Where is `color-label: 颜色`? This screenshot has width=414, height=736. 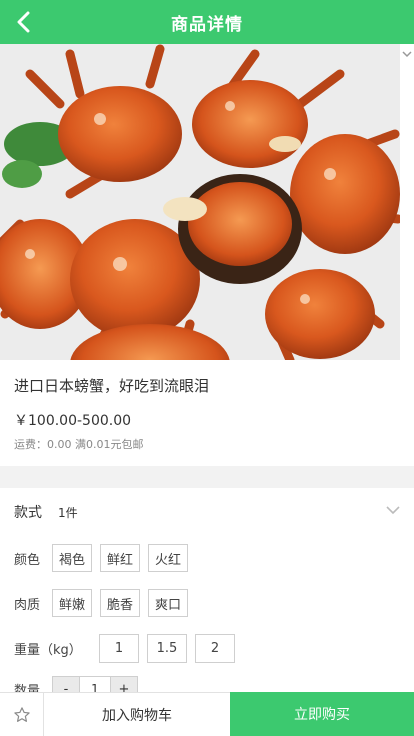
color-label: 颜色 is located at coordinates (27, 560).